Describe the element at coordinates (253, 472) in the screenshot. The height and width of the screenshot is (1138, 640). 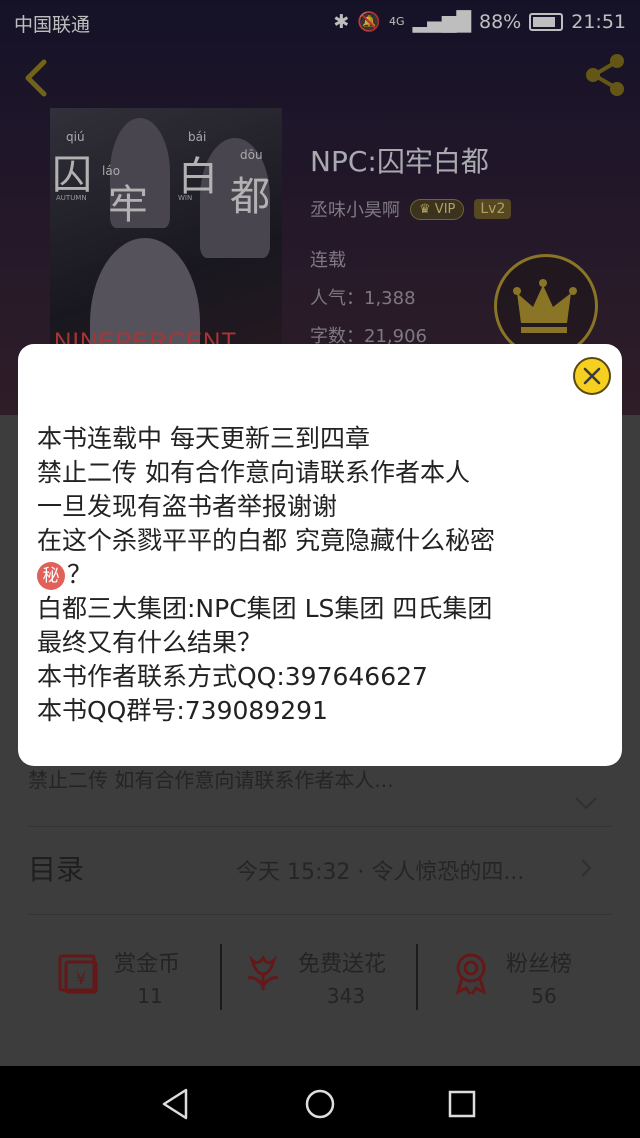
I see `notice-line: 禁止二传 如有合作意向请联系作者本人` at that location.